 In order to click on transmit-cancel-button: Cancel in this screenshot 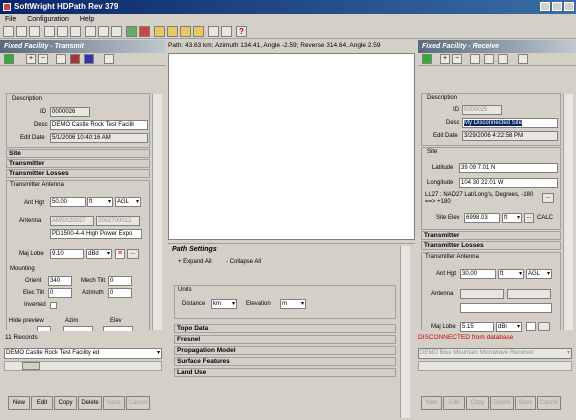, I will do `click(138, 403)`.